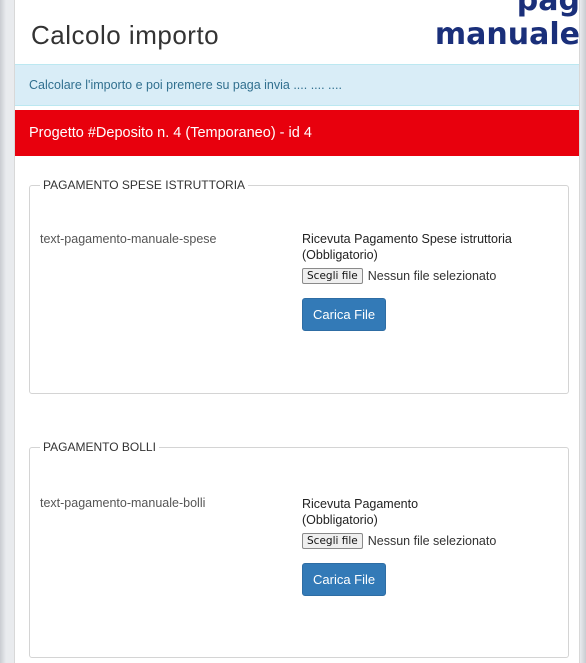 This screenshot has width=586, height=663. What do you see at coordinates (548, 9) in the screenshot?
I see `overlay-partial-word: pag` at bounding box center [548, 9].